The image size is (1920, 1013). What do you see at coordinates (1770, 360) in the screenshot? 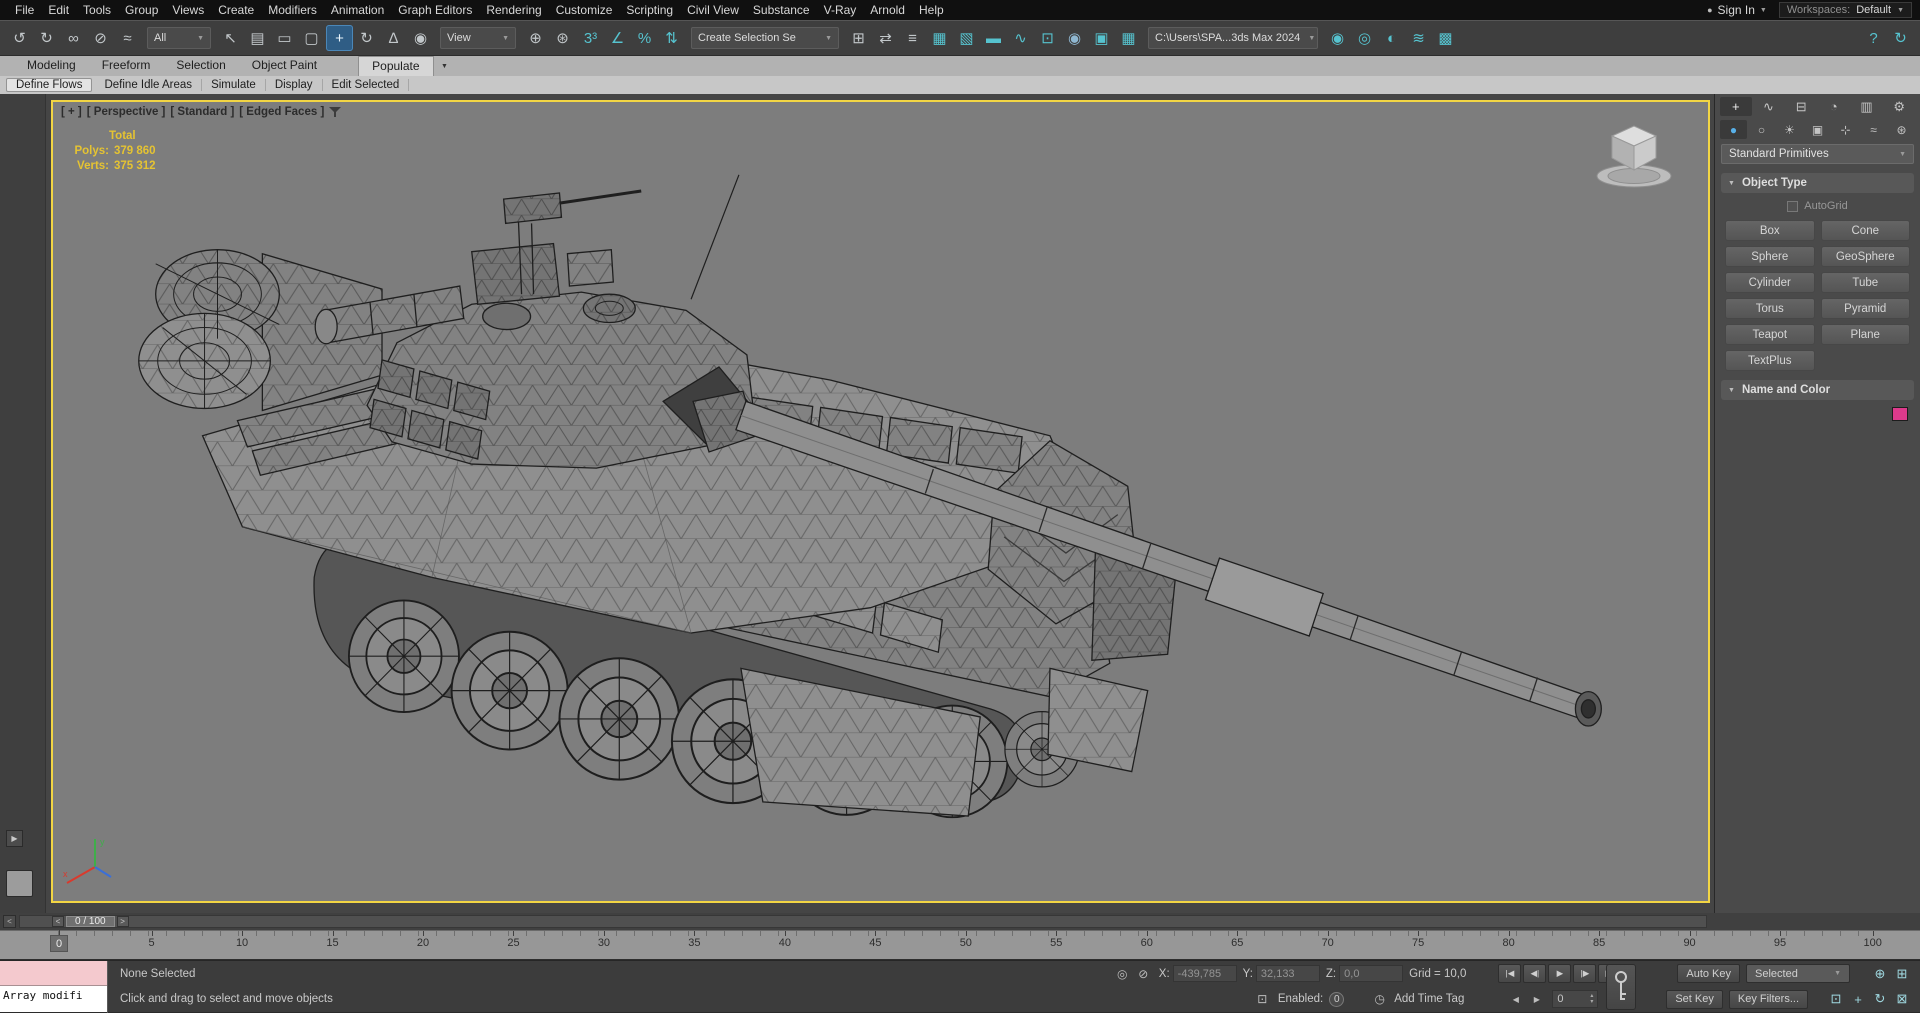
I see `primitive-button: TextPlus` at bounding box center [1770, 360].